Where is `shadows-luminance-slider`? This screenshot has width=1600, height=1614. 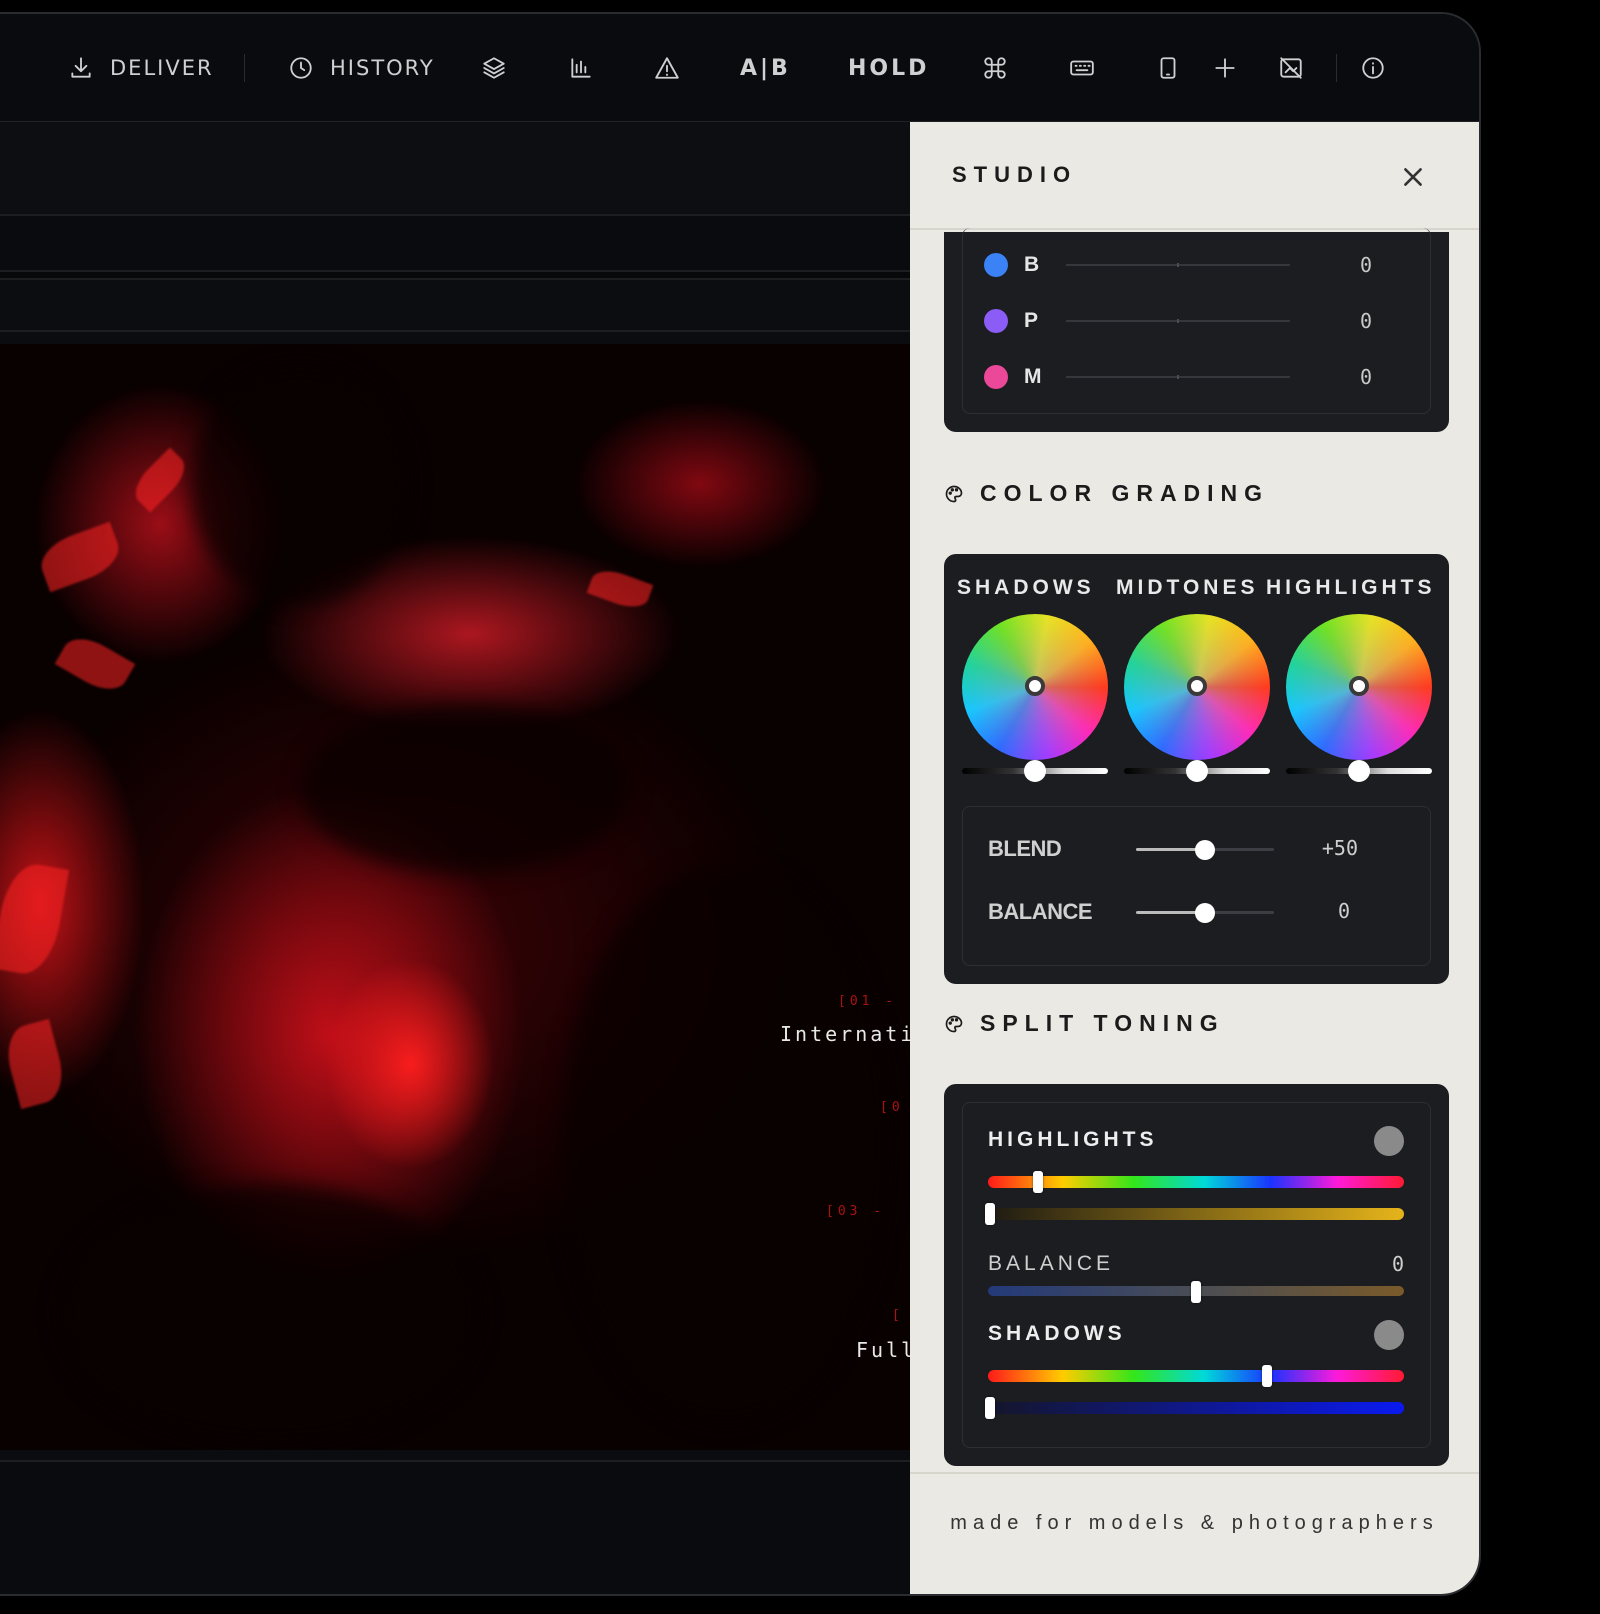 shadows-luminance-slider is located at coordinates (1035, 771).